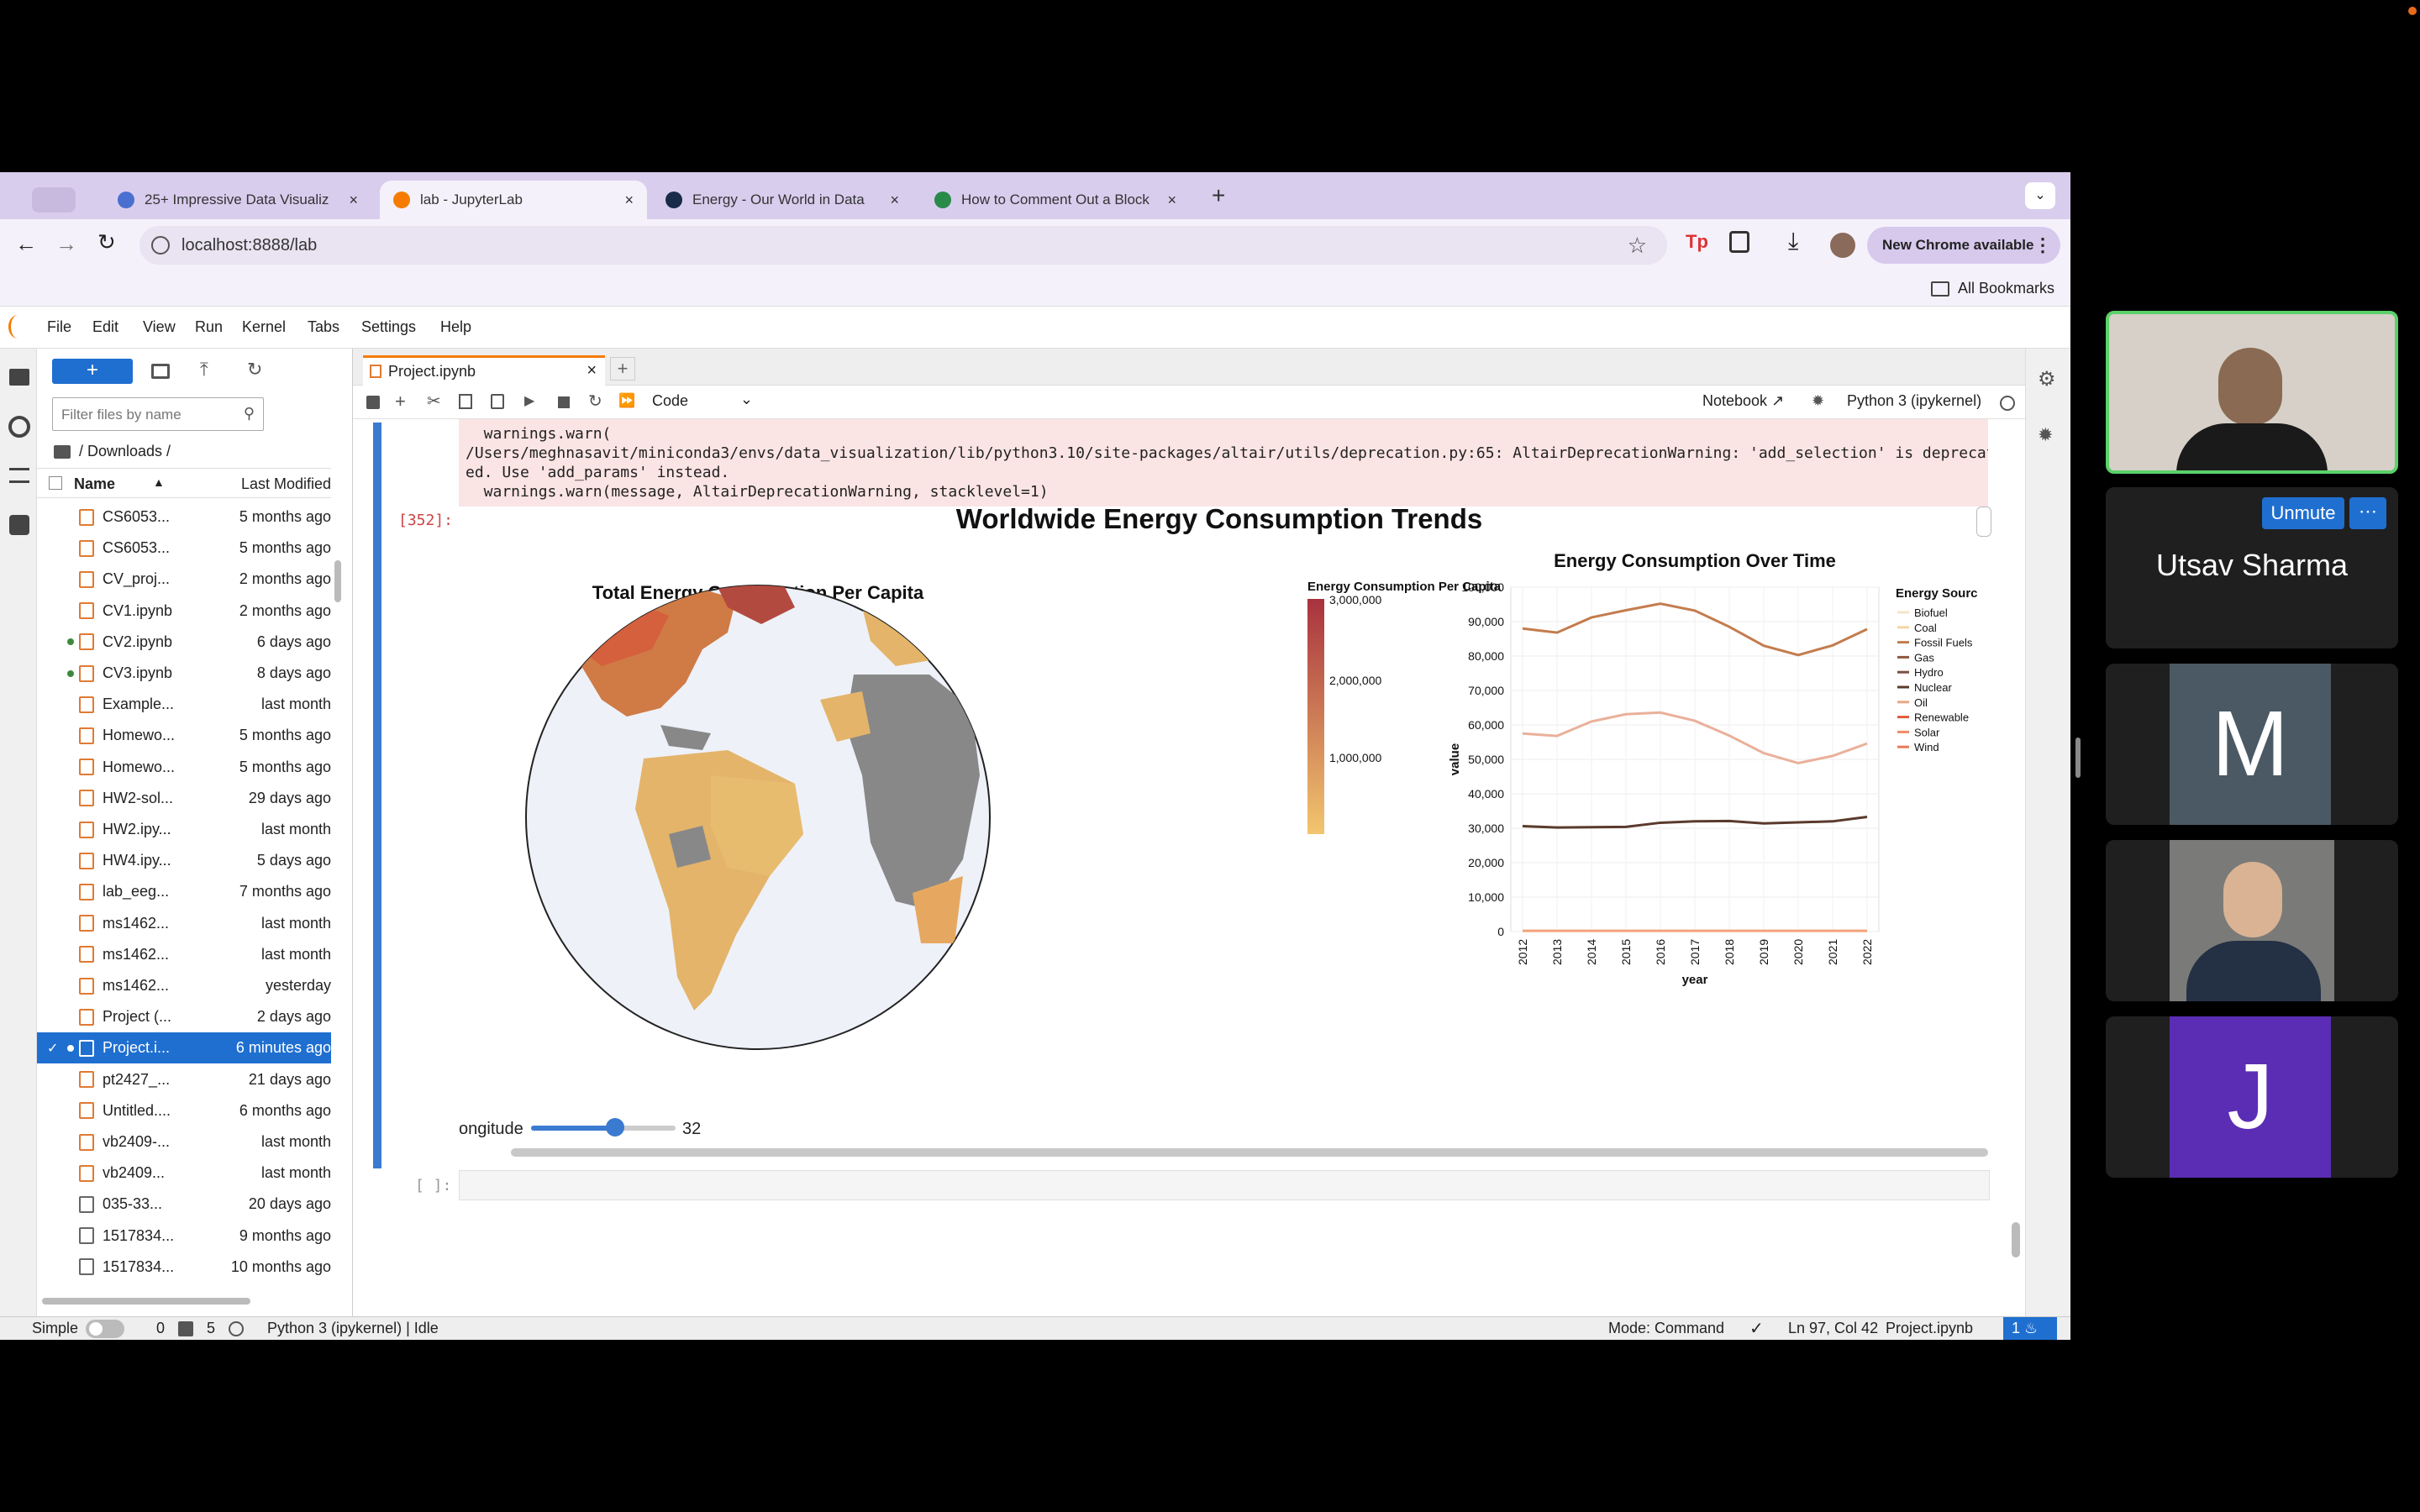 The width and height of the screenshot is (2420, 1512). Describe the element at coordinates (2252, 920) in the screenshot. I see `participant-tile` at that location.